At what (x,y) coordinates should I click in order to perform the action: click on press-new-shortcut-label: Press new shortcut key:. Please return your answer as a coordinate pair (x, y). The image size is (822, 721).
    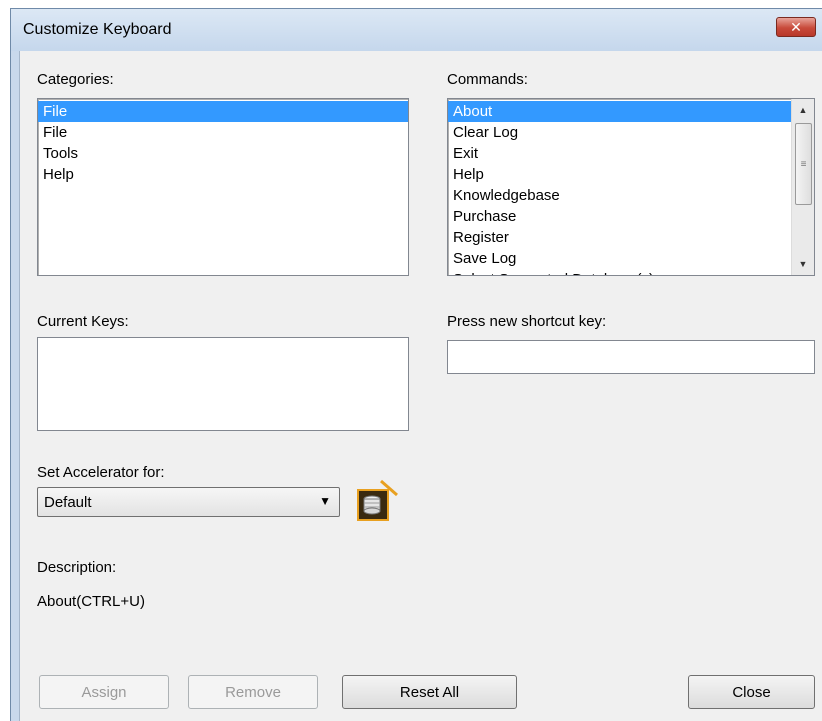
    Looking at the image, I should click on (527, 321).